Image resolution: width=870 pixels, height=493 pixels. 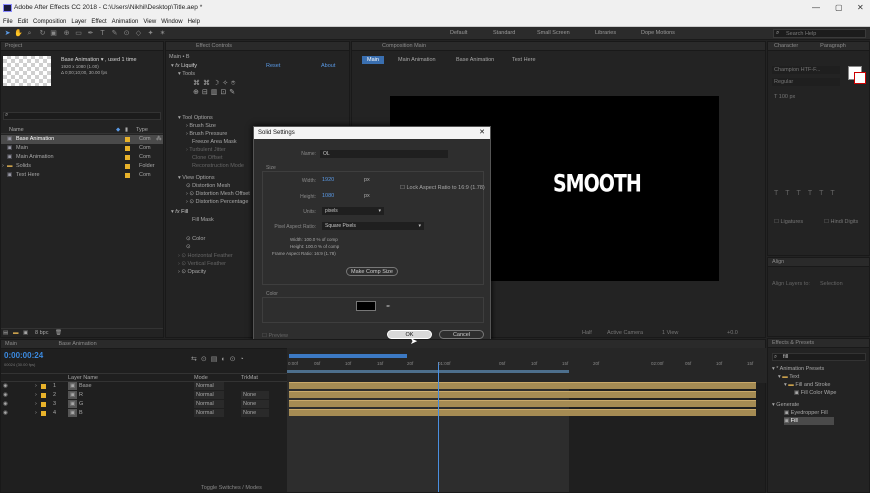 What do you see at coordinates (142, 130) in the screenshot?
I see `column-type: Type` at bounding box center [142, 130].